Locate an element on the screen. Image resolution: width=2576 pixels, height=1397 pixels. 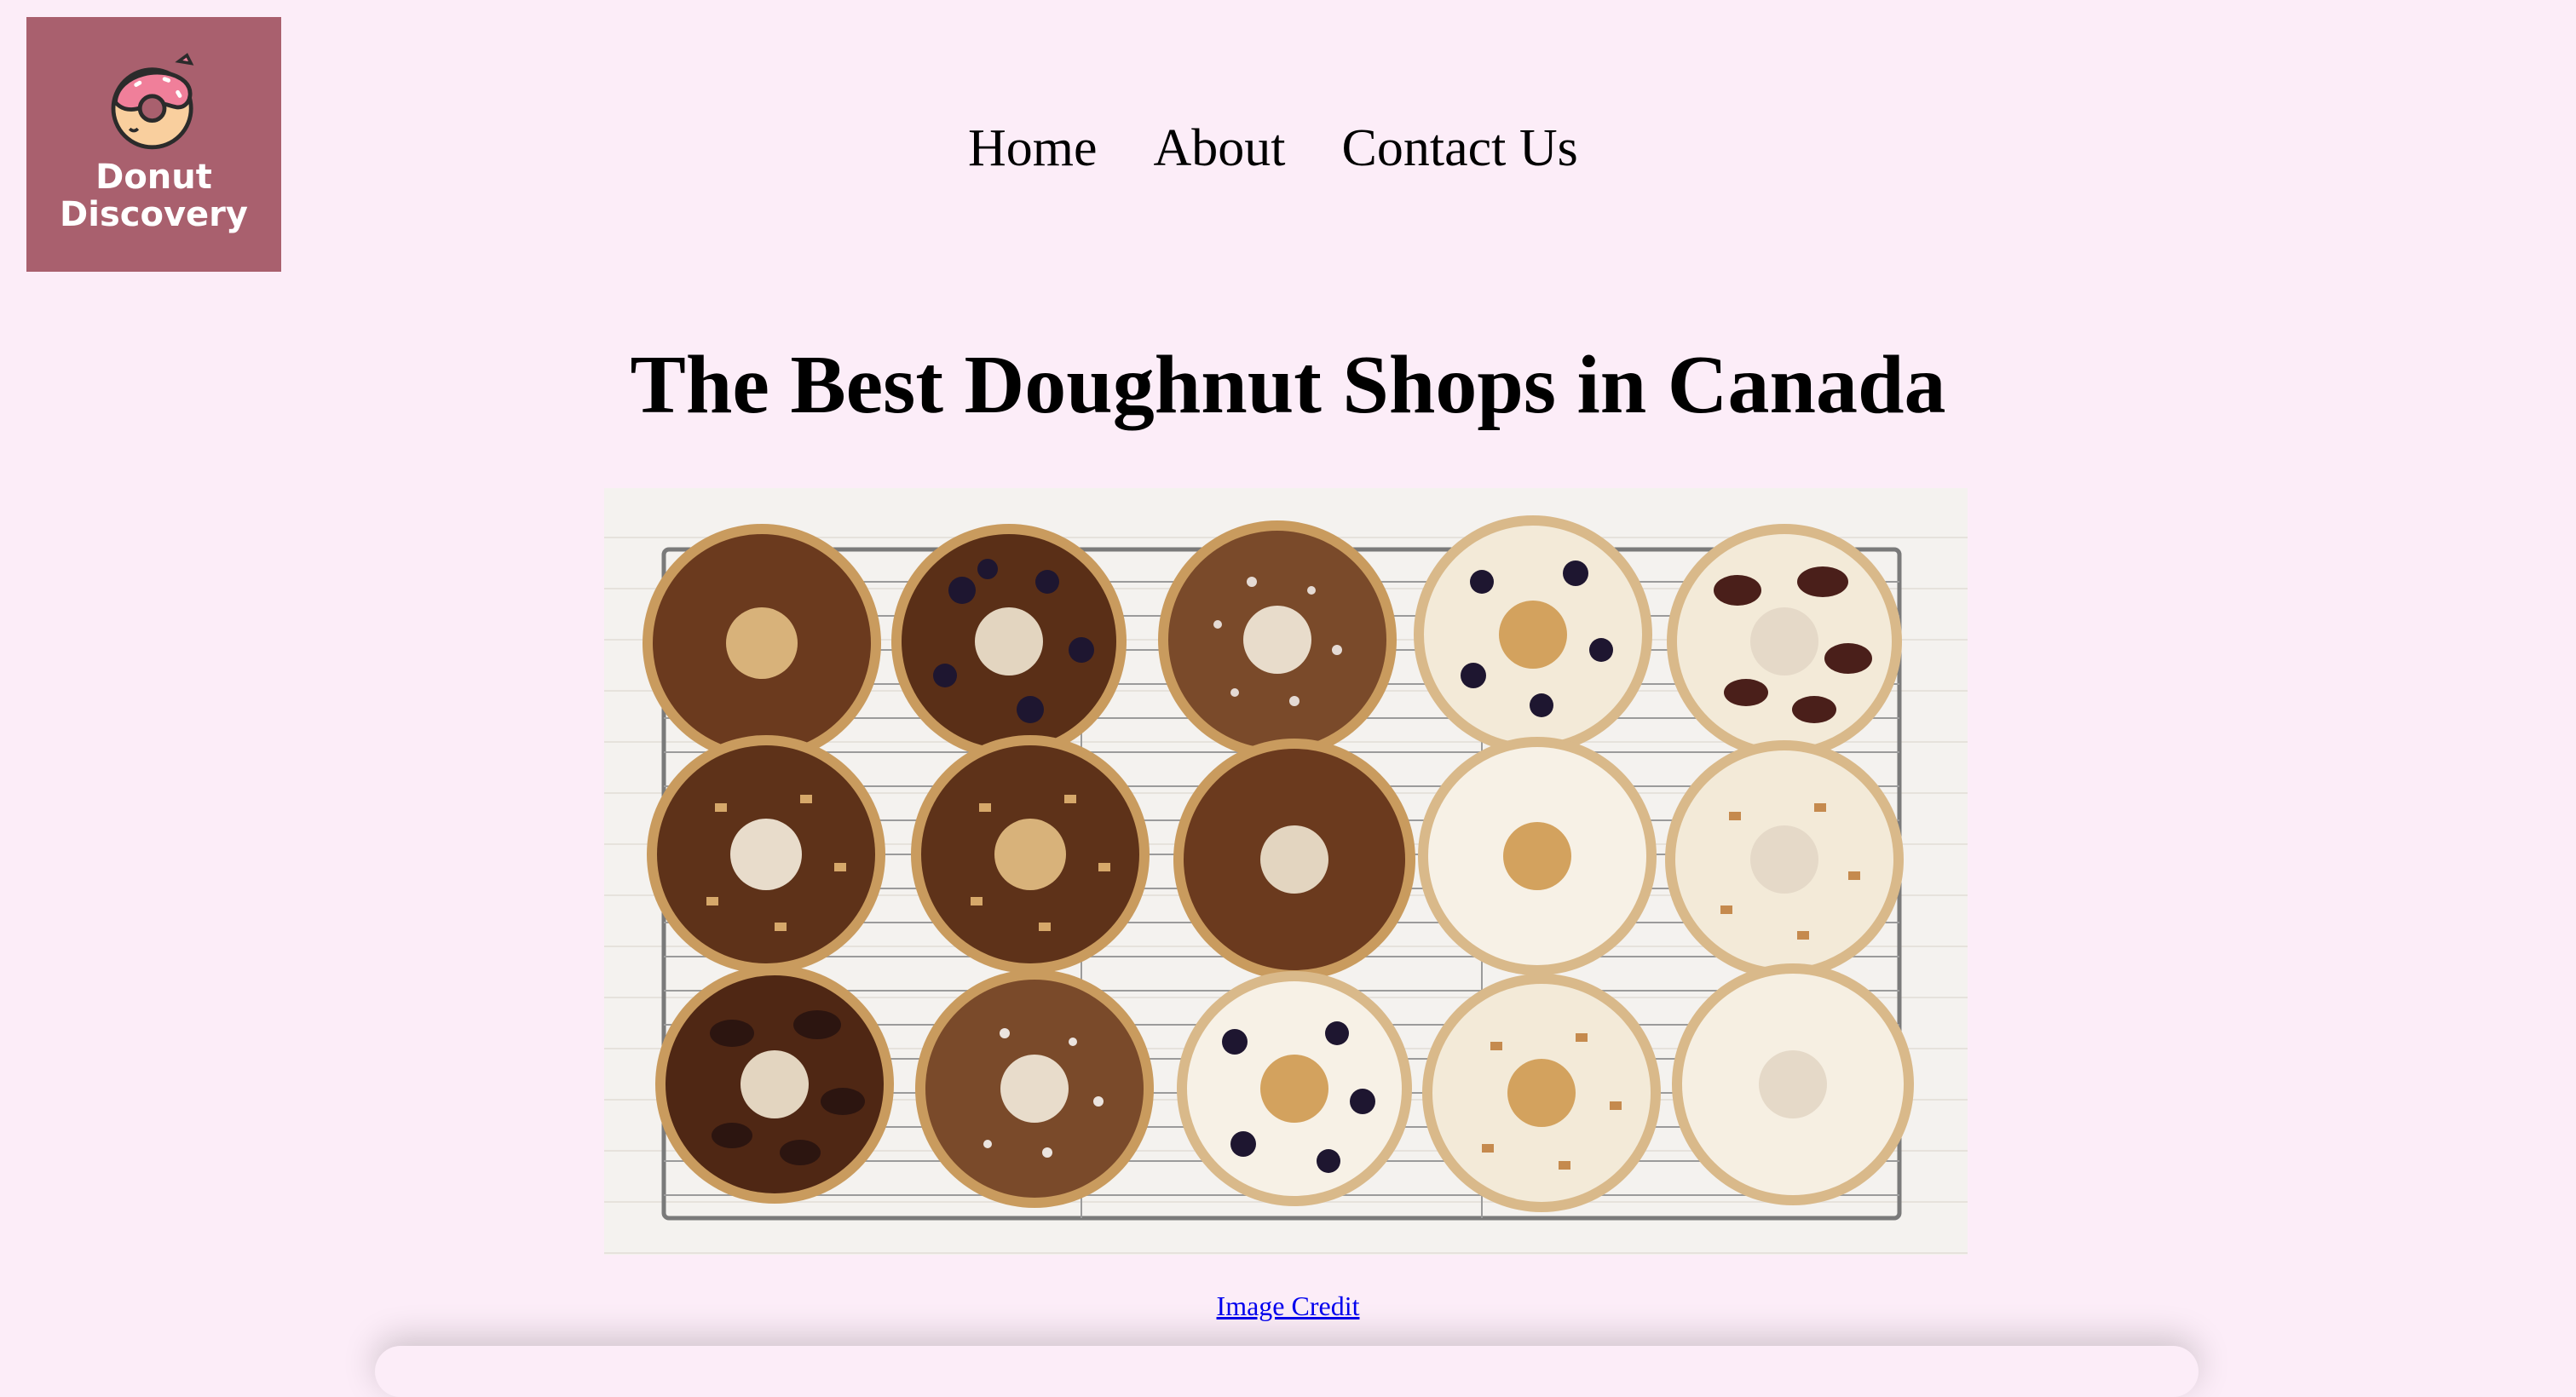
image-credit-link: Image Credit is located at coordinates (1288, 1306).